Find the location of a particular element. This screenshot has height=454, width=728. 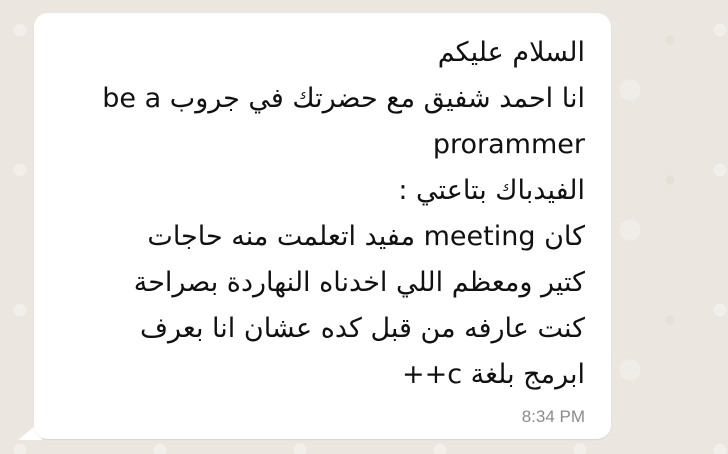

message-line-5: كان meeting مفيد اتعلمت منه حاجات is located at coordinates (366, 236).